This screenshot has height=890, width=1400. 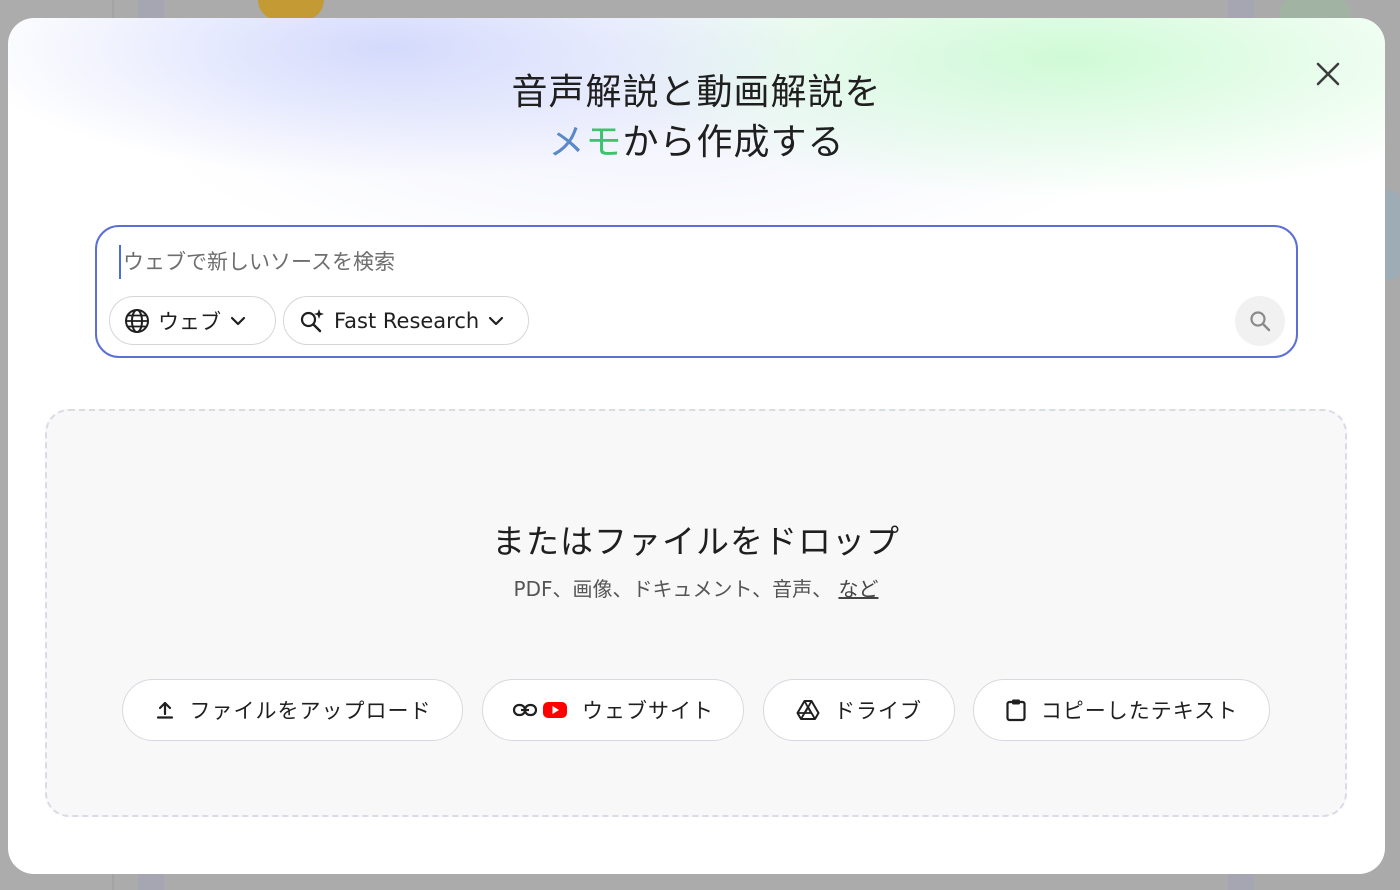 What do you see at coordinates (733, 142) in the screenshot?
I see `title-line2-rest: から作成する` at bounding box center [733, 142].